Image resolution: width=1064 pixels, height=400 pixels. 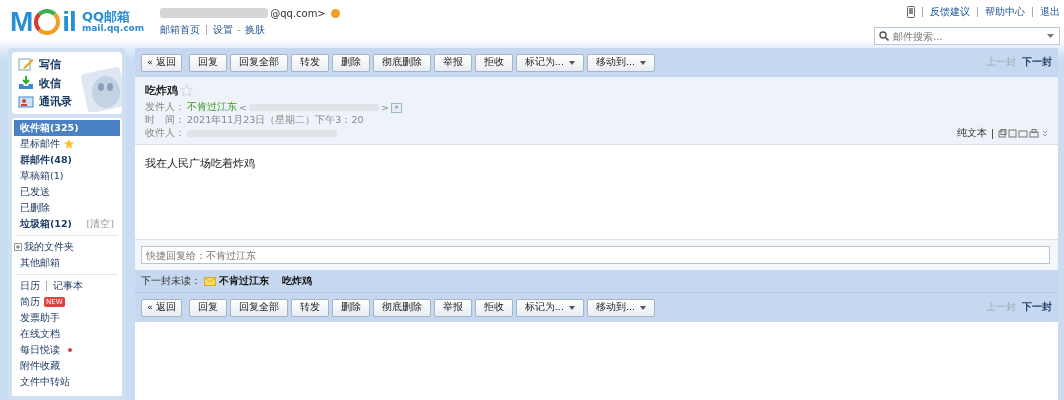 I want to click on plain-text-link: 纯文本, so click(x=972, y=133).